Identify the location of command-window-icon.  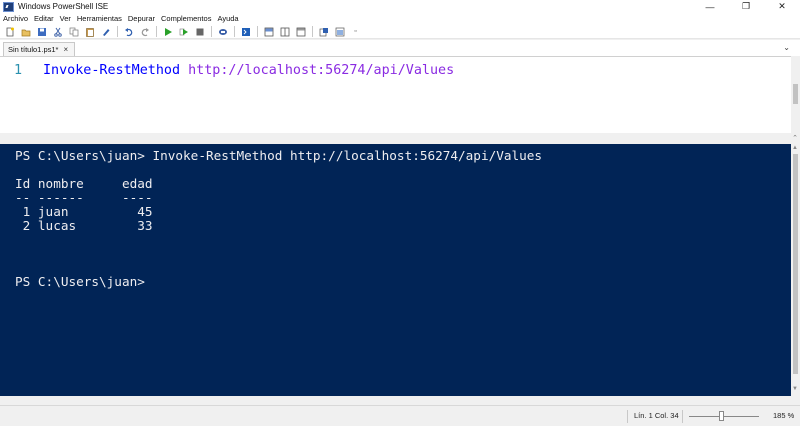
(245, 32).